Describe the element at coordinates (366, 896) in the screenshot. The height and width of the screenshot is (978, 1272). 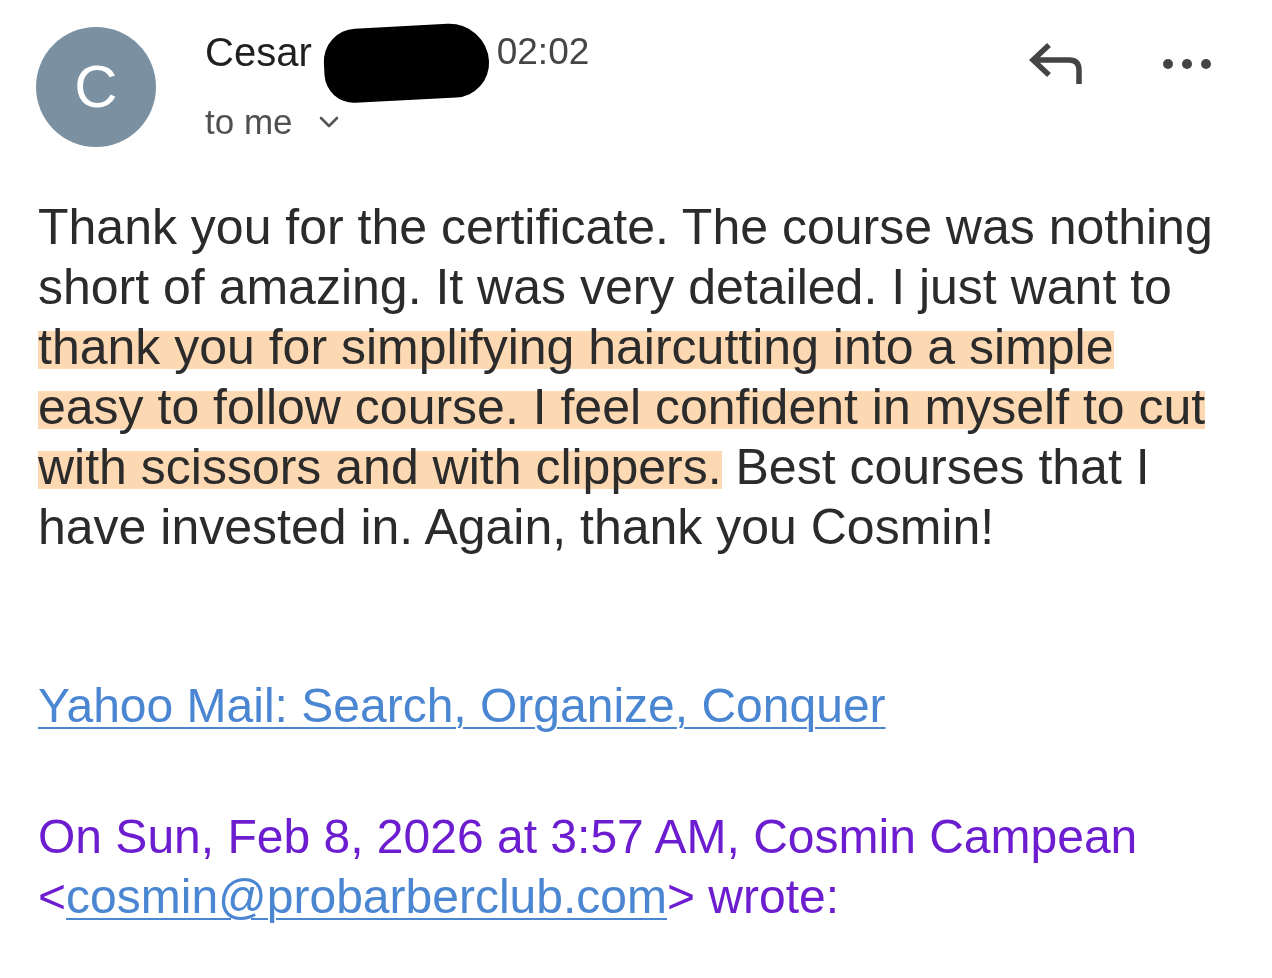
I see `email-link: cosmin@probarberclub.com` at that location.